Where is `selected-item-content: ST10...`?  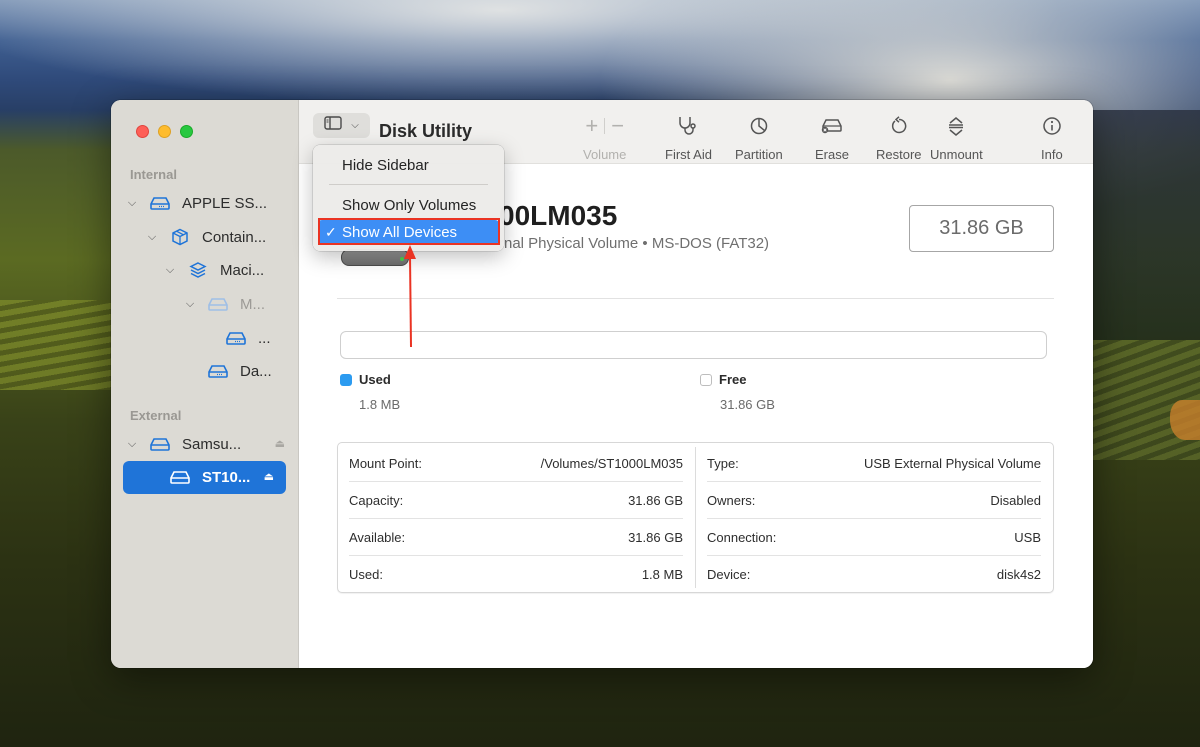 selected-item-content: ST10... is located at coordinates (209, 477).